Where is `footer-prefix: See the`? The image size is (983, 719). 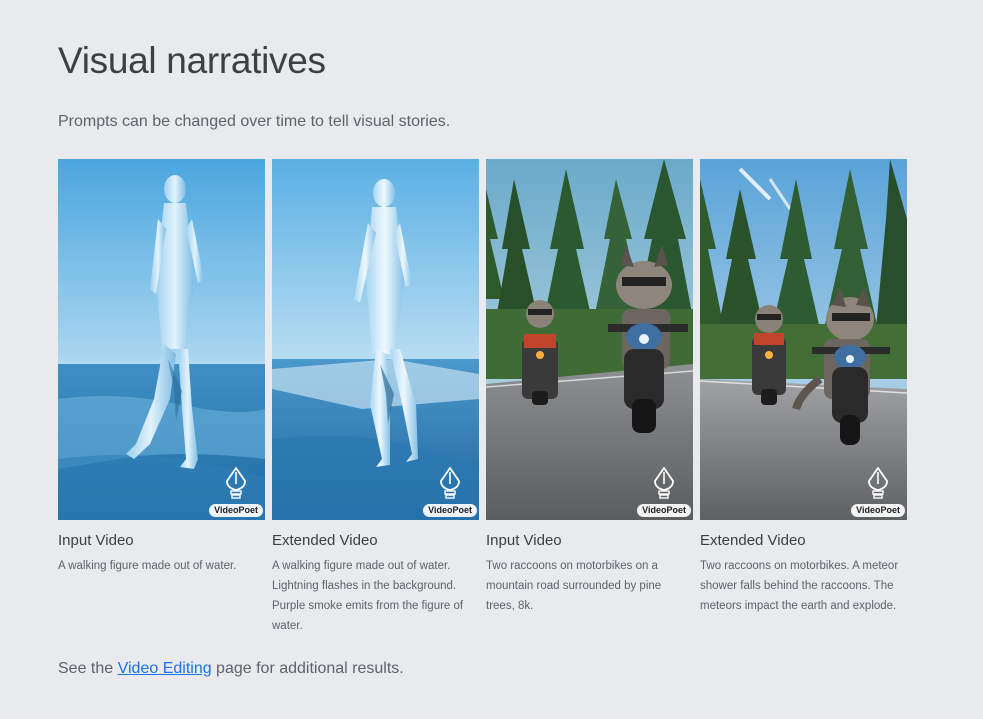
footer-prefix: See the is located at coordinates (88, 668).